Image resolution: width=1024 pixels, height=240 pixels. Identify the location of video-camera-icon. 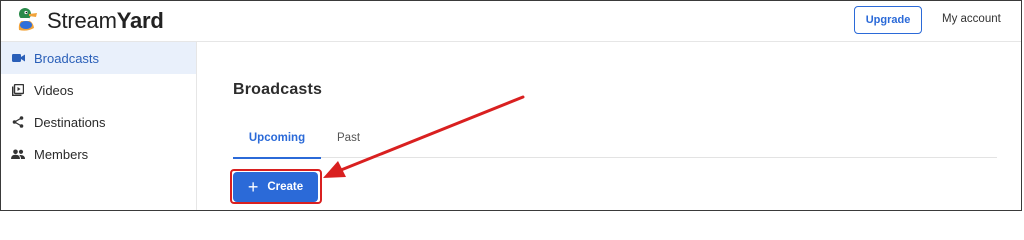
(18, 58).